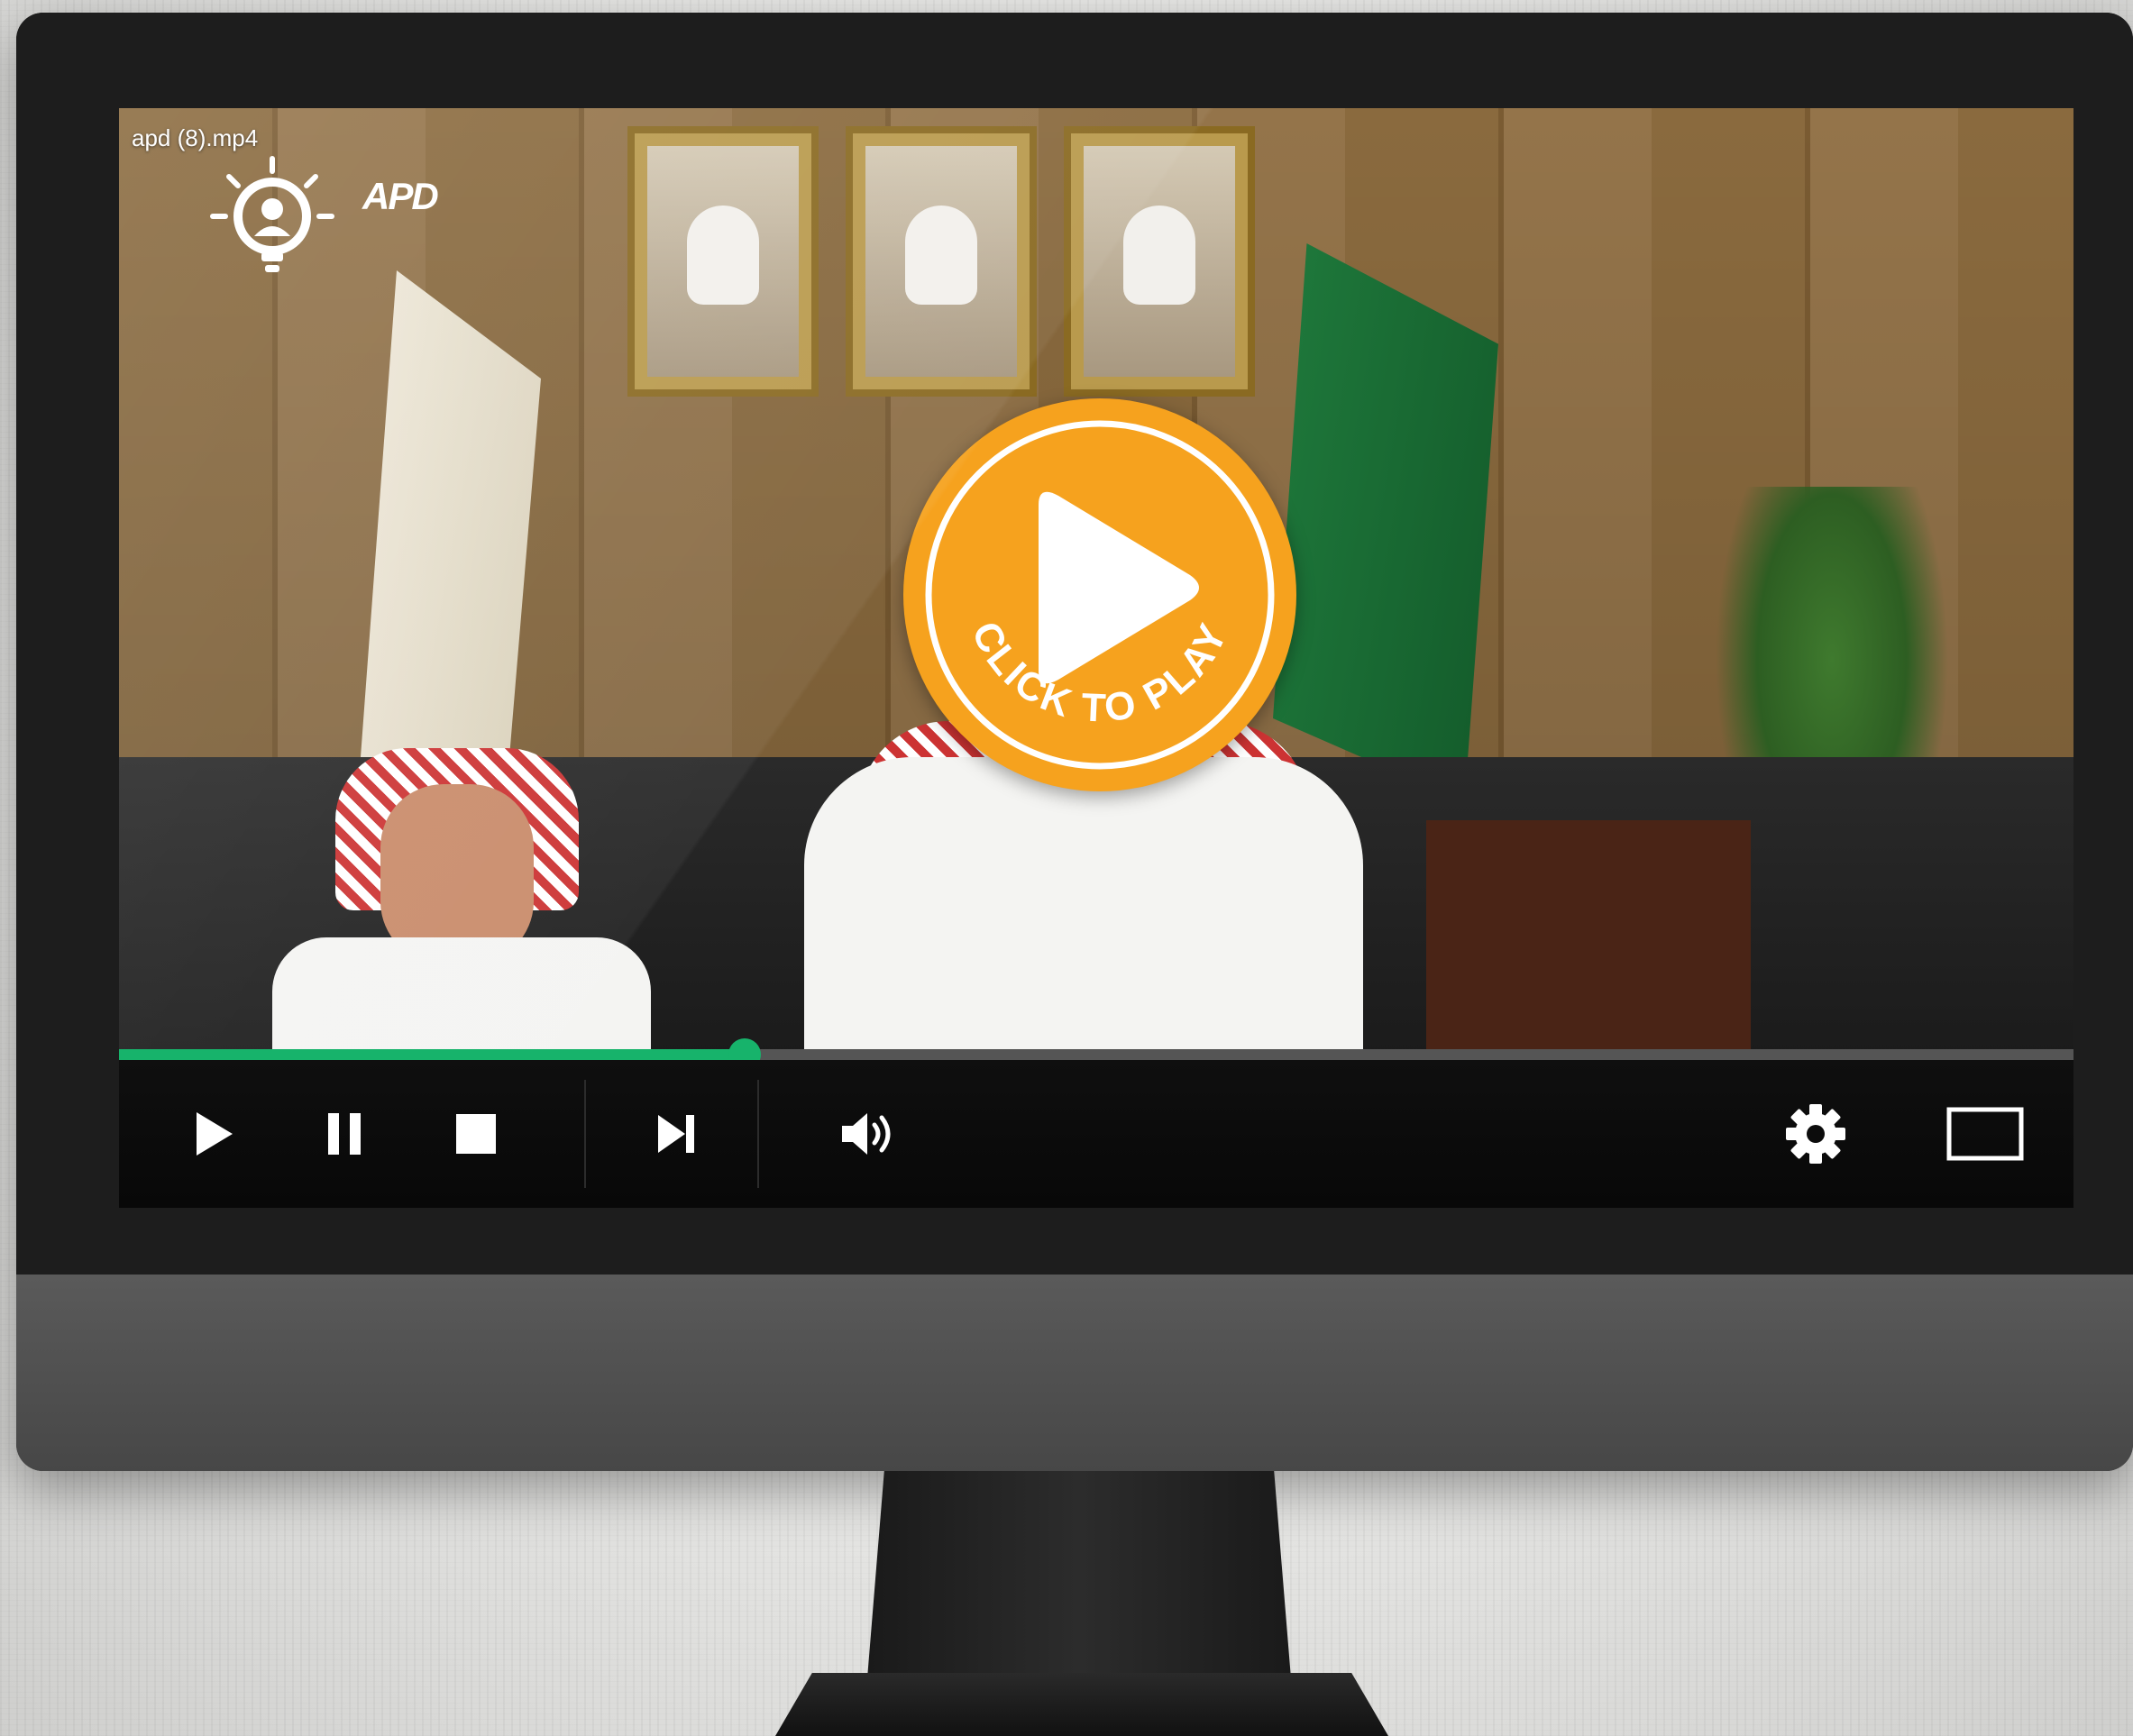 The width and height of the screenshot is (2133, 1736). What do you see at coordinates (1096, 1134) in the screenshot?
I see `control-bar` at bounding box center [1096, 1134].